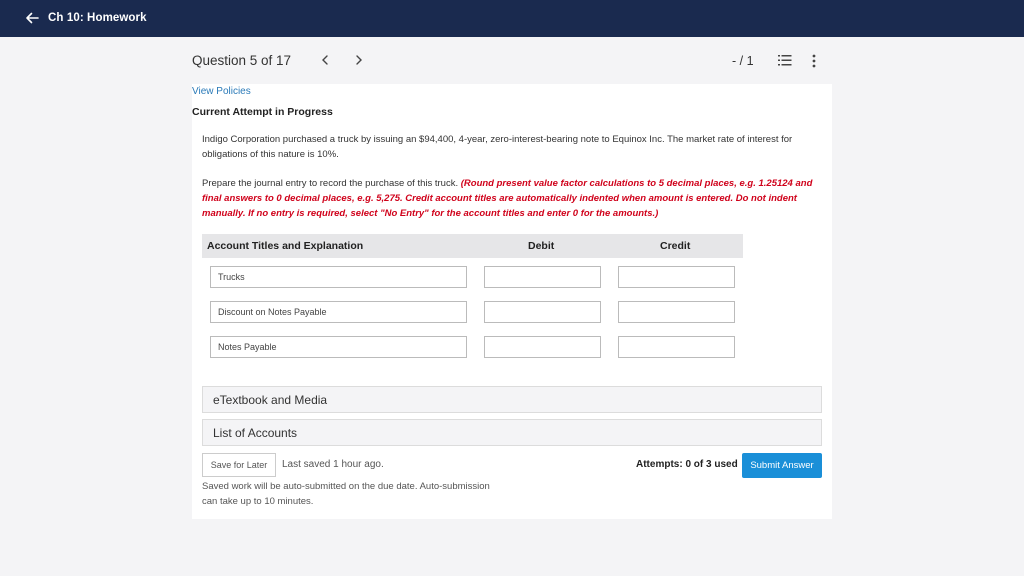 Image resolution: width=1024 pixels, height=576 pixels. I want to click on arrow-left-icon, so click(32, 18).